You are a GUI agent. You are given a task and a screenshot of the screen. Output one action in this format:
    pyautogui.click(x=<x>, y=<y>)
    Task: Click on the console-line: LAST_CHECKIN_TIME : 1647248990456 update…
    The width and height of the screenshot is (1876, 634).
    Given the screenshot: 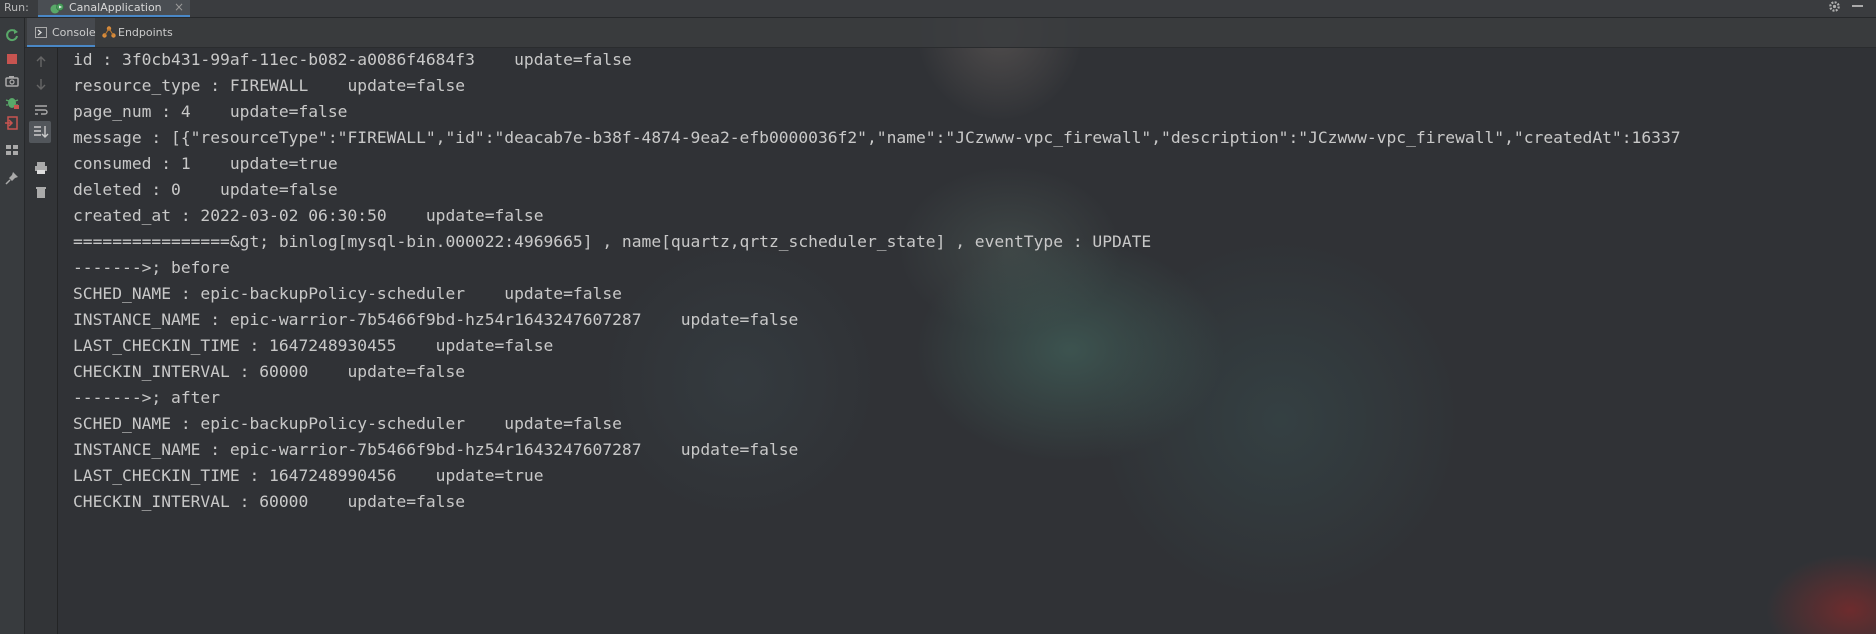 What is the action you would take?
    pyautogui.click(x=308, y=475)
    